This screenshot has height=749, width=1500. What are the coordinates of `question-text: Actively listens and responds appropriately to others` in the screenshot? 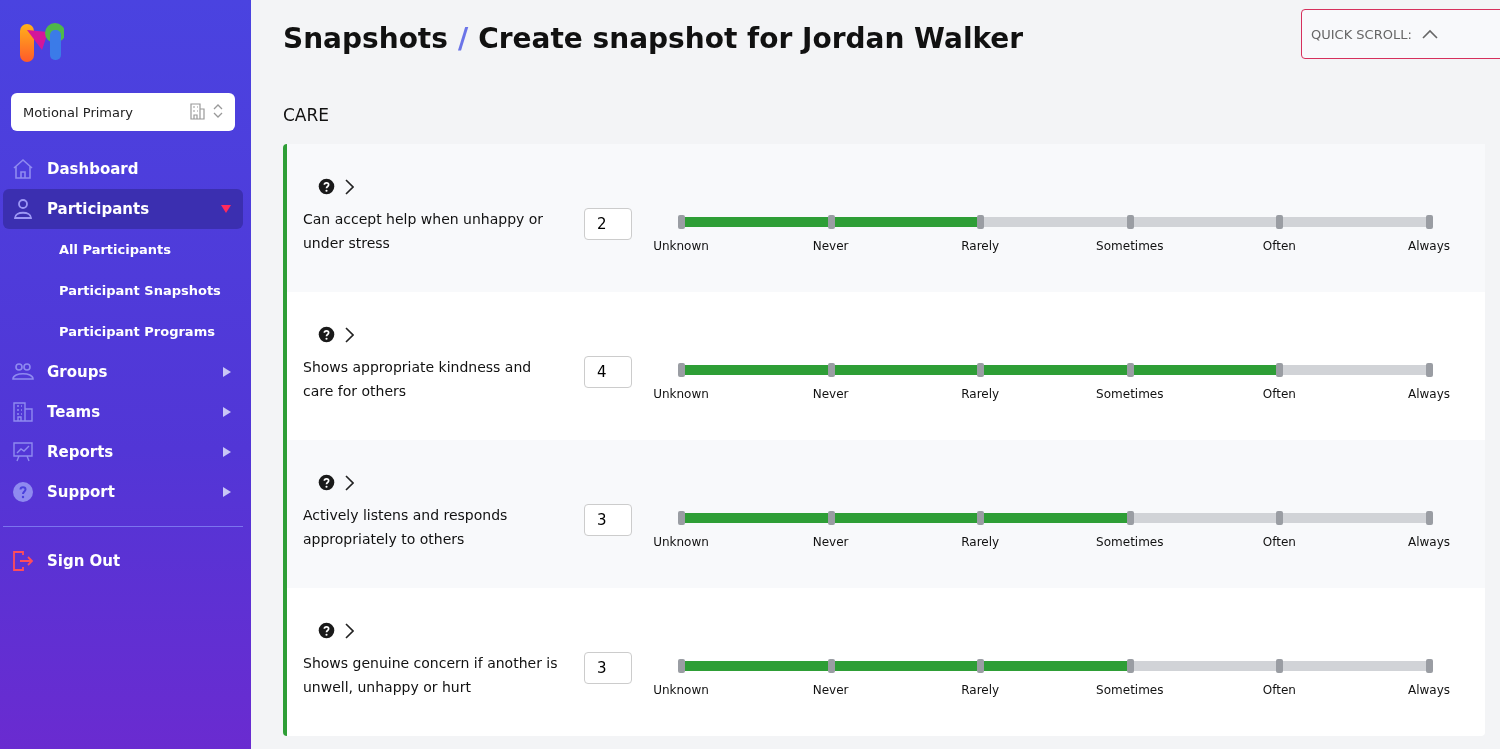 It's located at (406, 527).